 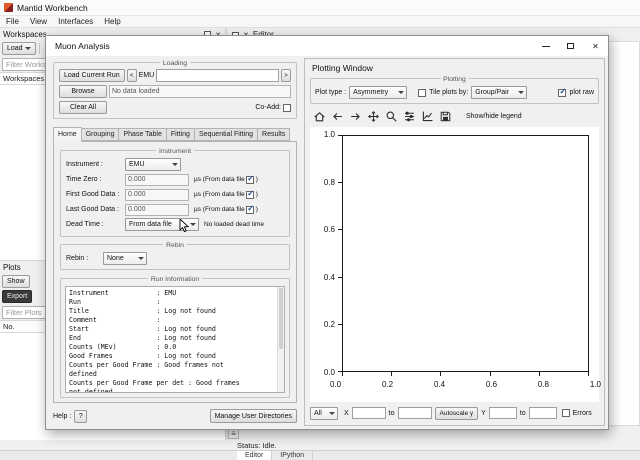 I want to click on plot-type-label: Plot type :, so click(x=331, y=92).